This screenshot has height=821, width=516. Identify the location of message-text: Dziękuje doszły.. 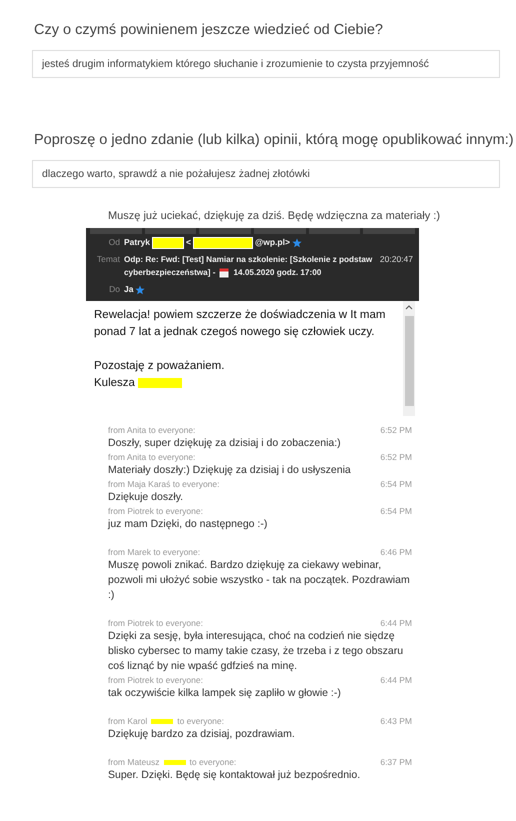
(146, 497).